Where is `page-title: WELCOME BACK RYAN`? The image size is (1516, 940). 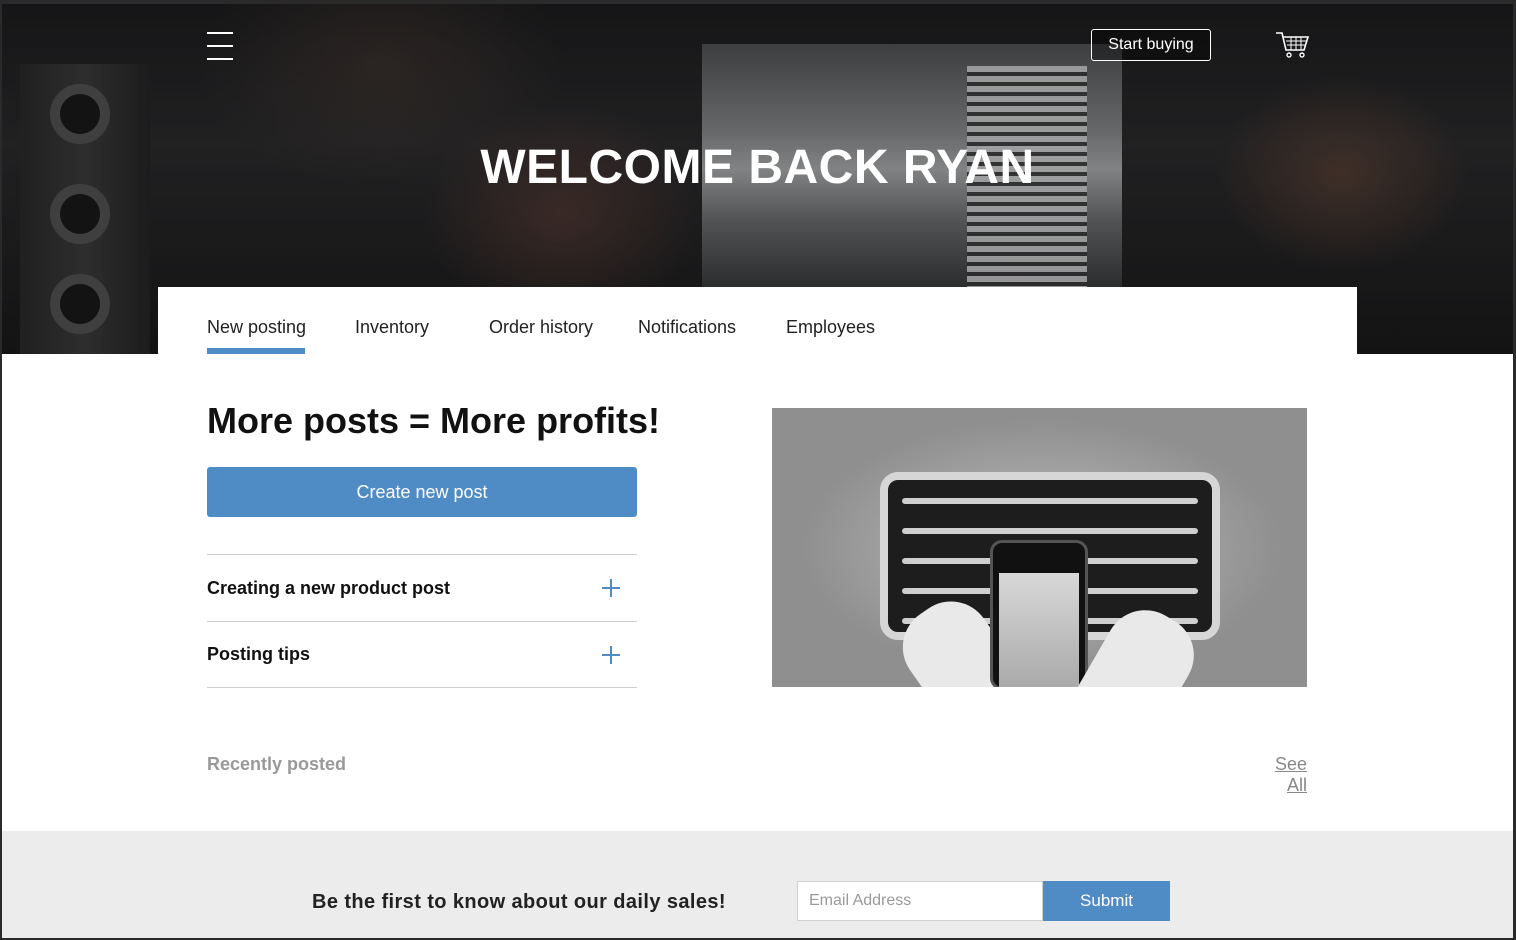 page-title: WELCOME BACK RYAN is located at coordinates (757, 167).